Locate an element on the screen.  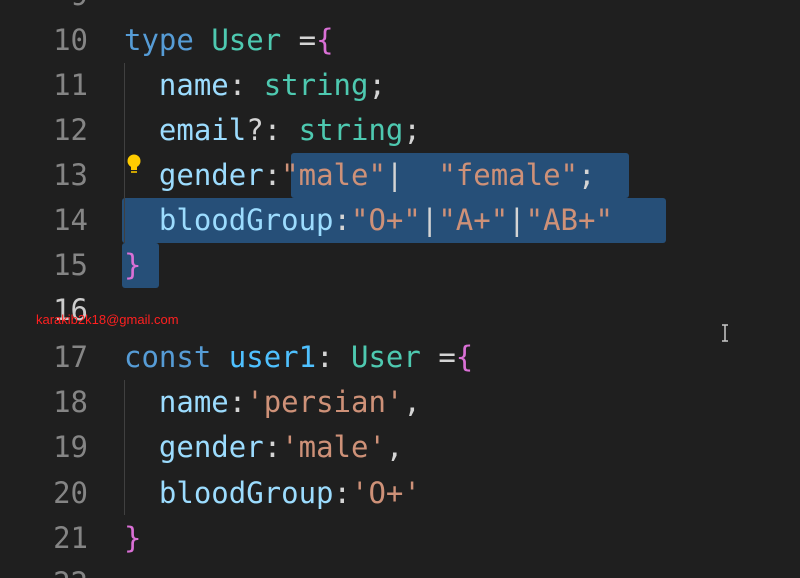
code-line: 17 const user1: User ={ is located at coordinates (400, 357).